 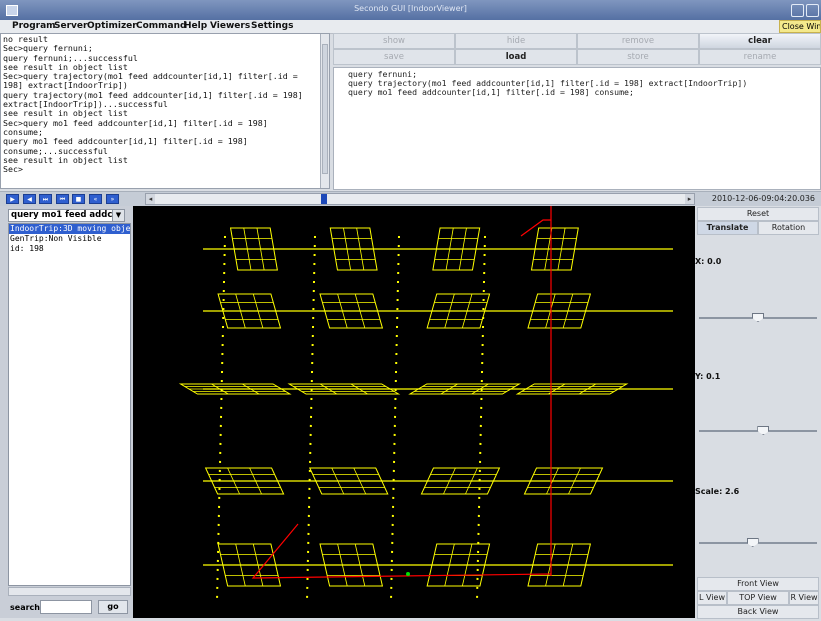 What do you see at coordinates (758, 612) in the screenshot?
I see `back-view-button: Back View` at bounding box center [758, 612].